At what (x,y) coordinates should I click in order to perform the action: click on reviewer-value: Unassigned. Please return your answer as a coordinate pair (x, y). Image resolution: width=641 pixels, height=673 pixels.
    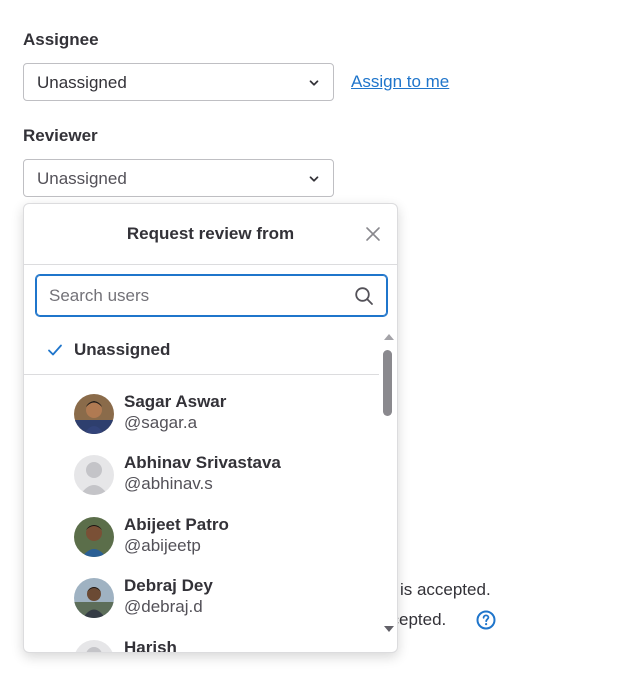
    Looking at the image, I should click on (82, 178).